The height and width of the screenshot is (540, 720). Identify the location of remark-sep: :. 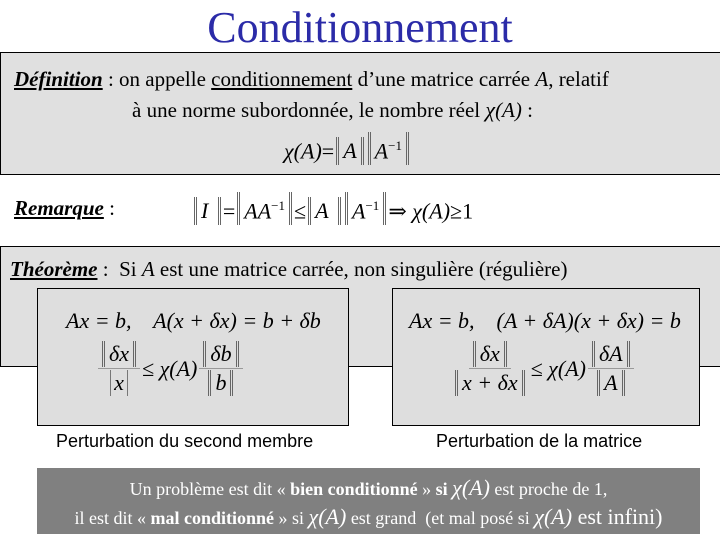
(109, 208).